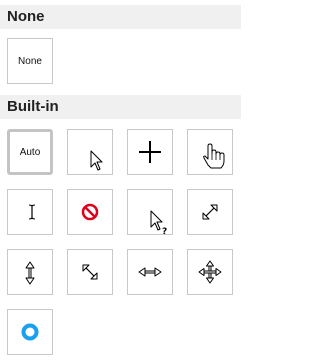 The height and width of the screenshot is (360, 320). I want to click on section-title-none: None, so click(26, 16).